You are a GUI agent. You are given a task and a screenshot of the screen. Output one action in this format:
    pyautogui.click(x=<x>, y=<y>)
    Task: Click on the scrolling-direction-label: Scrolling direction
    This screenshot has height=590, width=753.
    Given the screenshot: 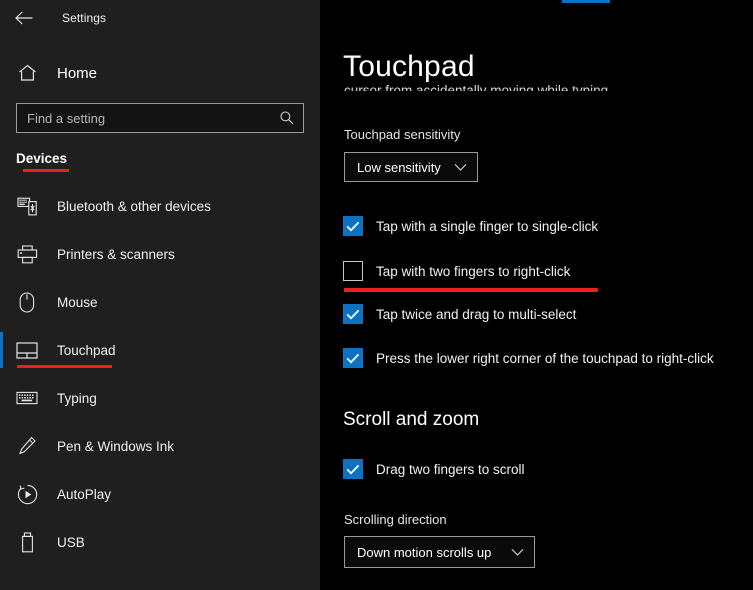 What is the action you would take?
    pyautogui.click(x=395, y=519)
    